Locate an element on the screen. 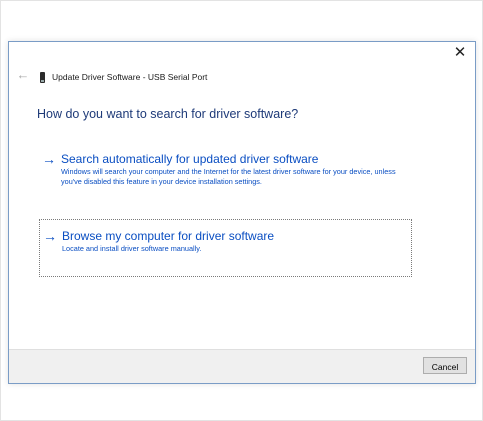  dialog-header: Update Driver Software - USB Serial Port is located at coordinates (123, 77).